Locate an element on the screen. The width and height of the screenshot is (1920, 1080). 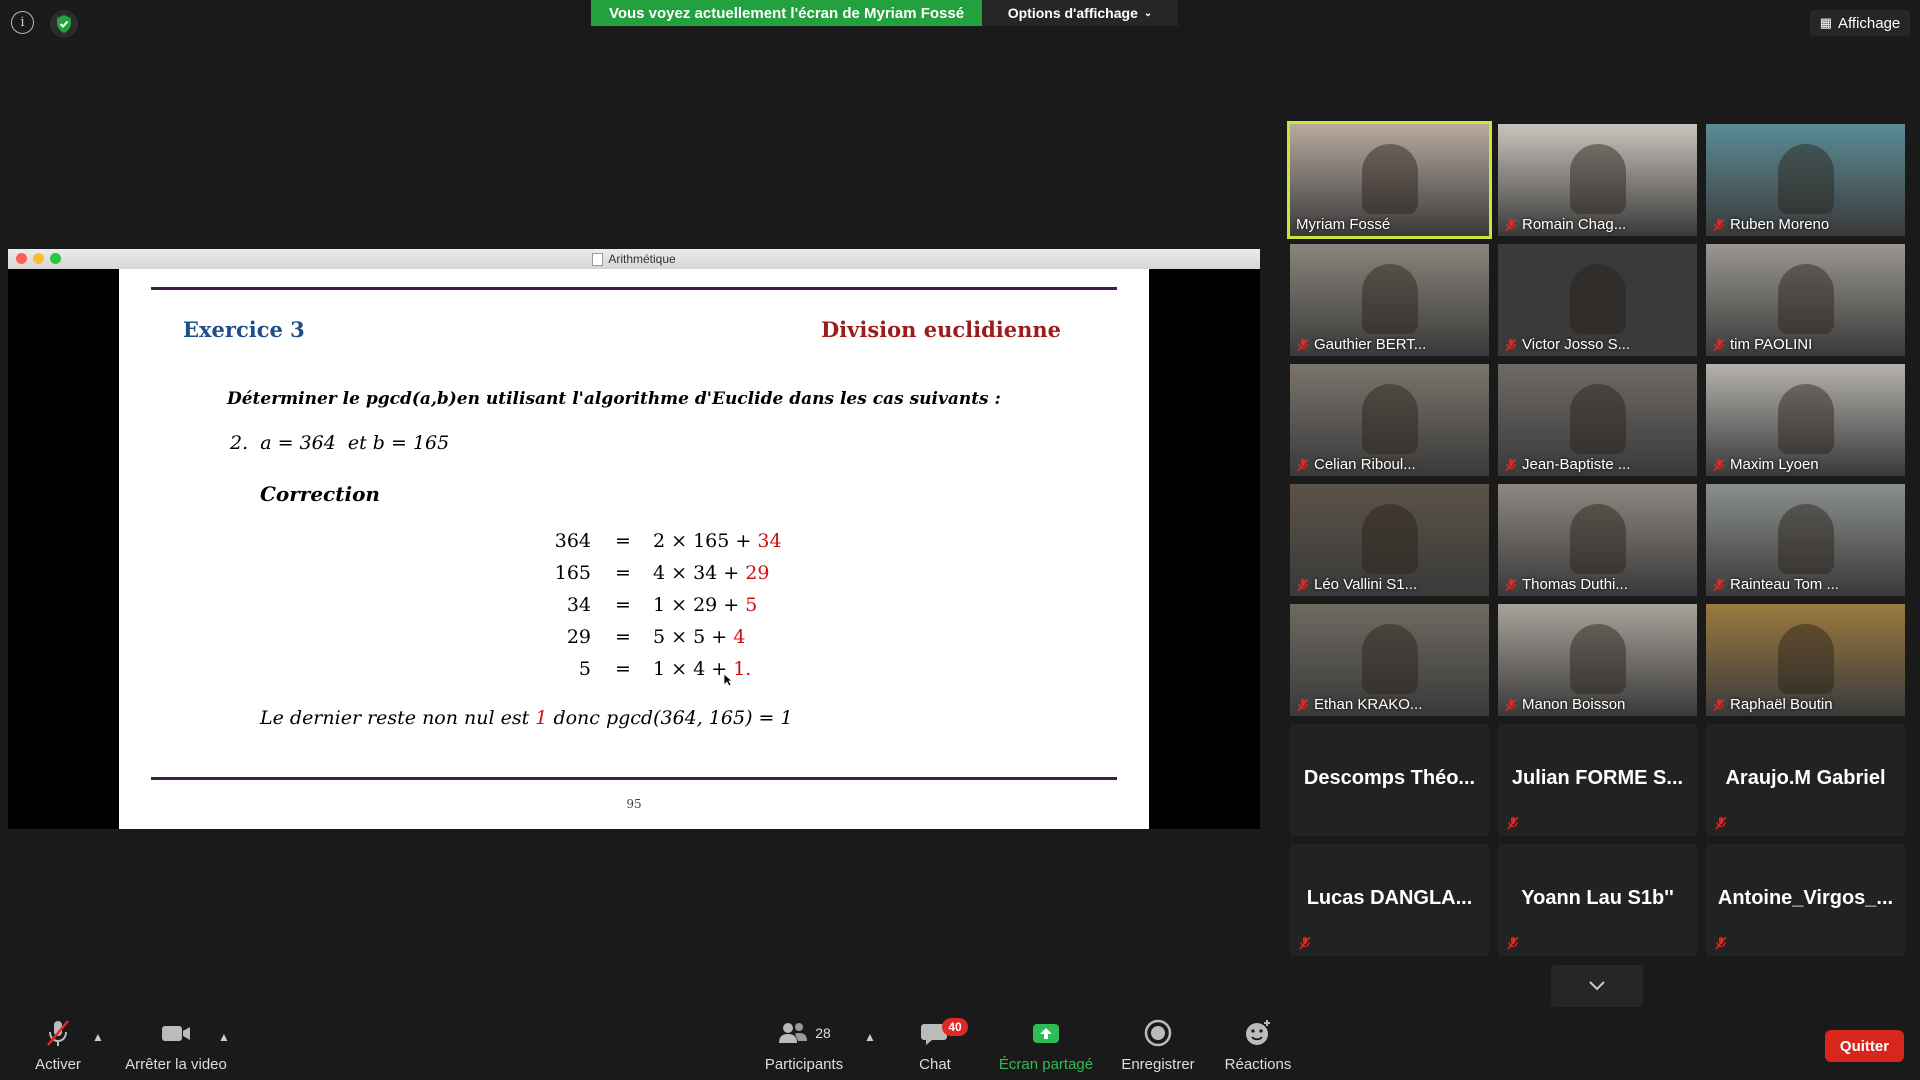
video-options-caret-icon: ▲ is located at coordinates (224, 1037).